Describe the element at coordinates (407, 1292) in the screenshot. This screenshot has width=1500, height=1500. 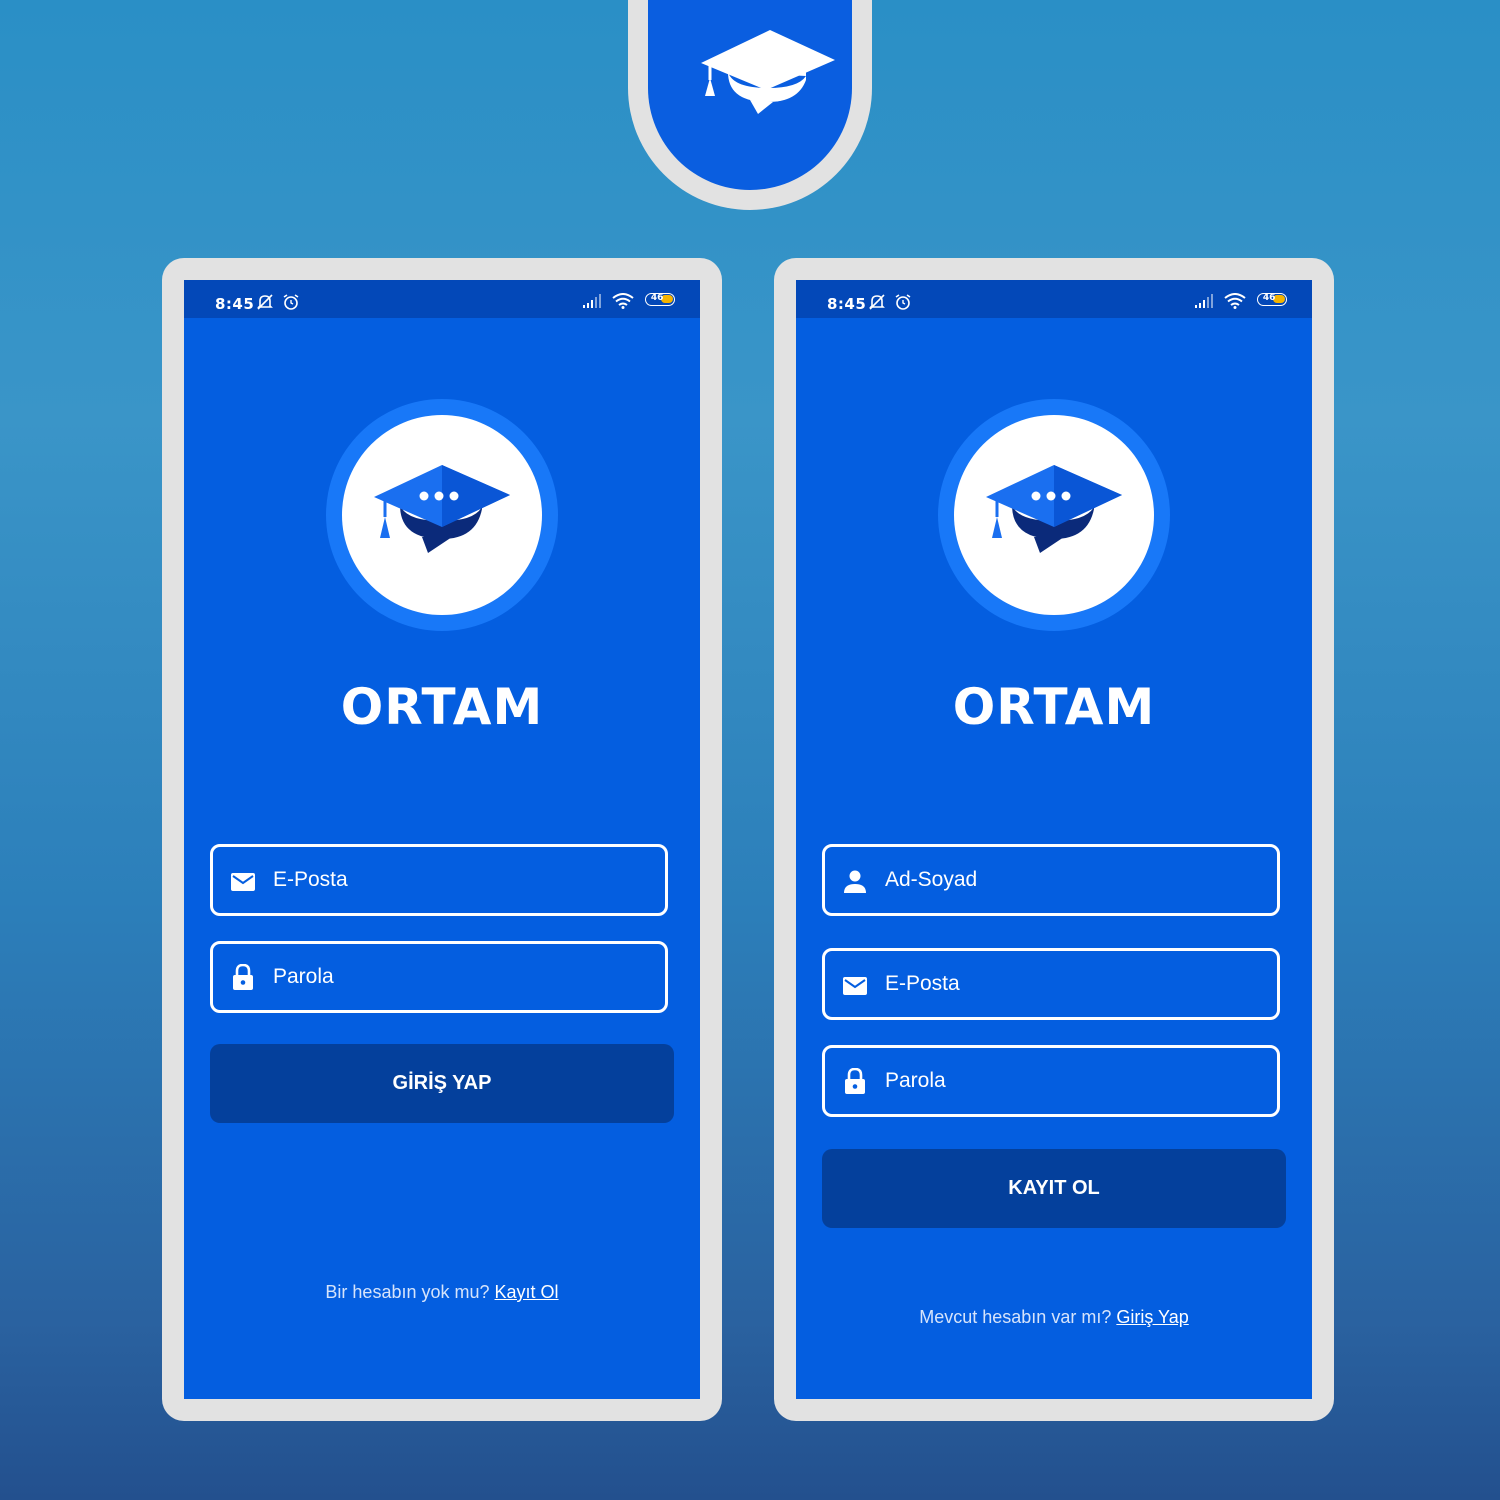
I see `register-prompt-text: Bir hesabın yok mu?` at that location.